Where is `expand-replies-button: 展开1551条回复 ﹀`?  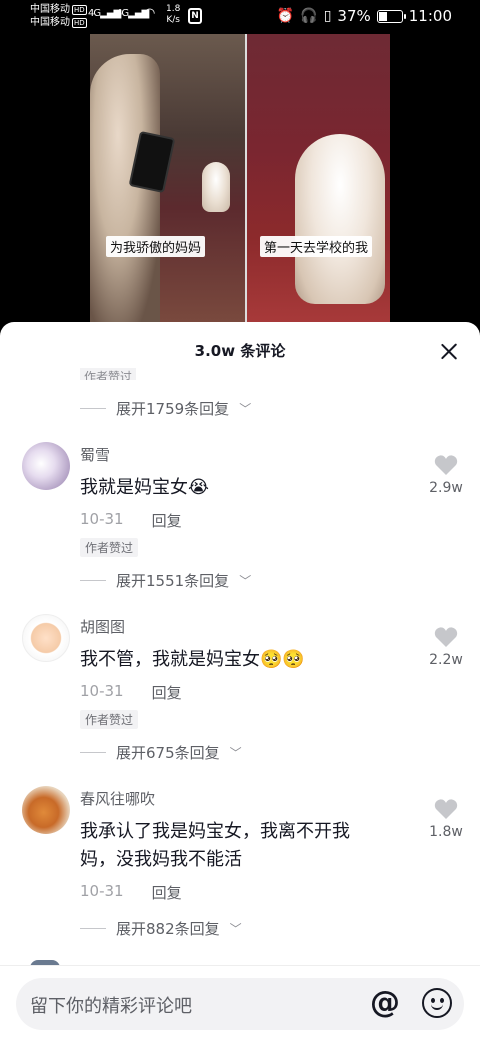
expand-replies-button: 展开1551条回复 ﹀ is located at coordinates (165, 580).